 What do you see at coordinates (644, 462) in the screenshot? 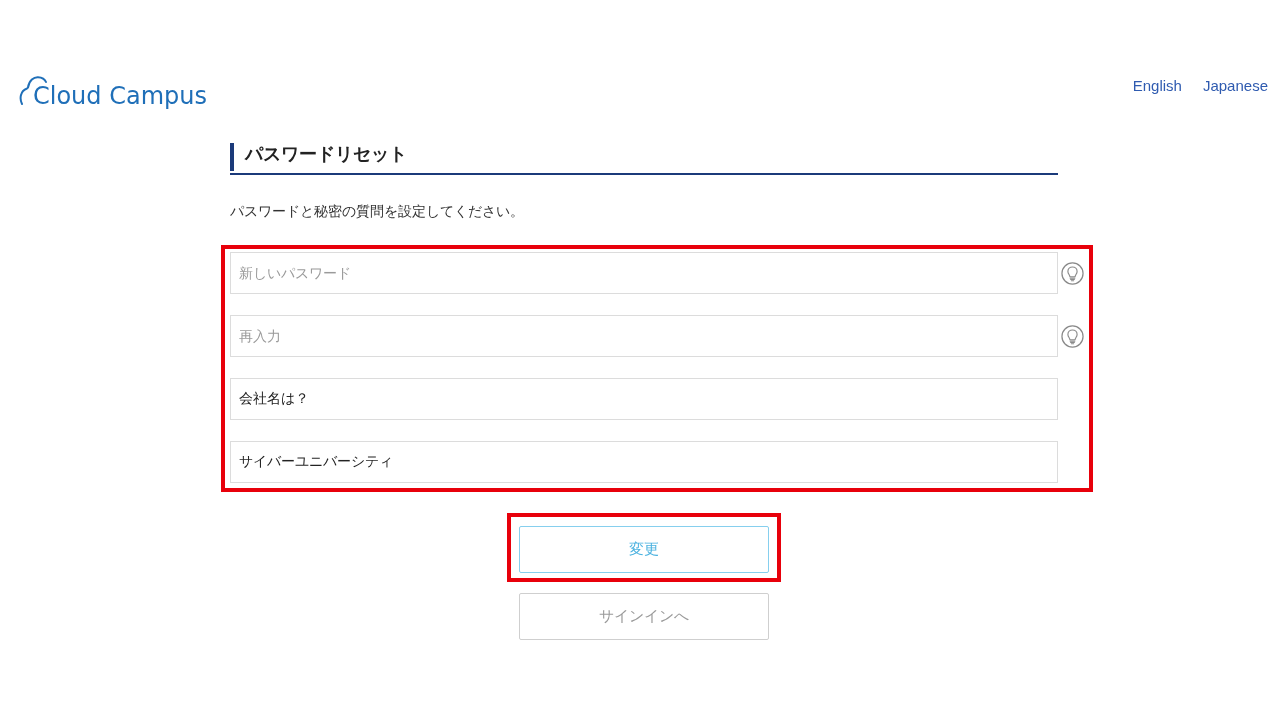
I see `input-field: サイバーユニバーシティ` at bounding box center [644, 462].